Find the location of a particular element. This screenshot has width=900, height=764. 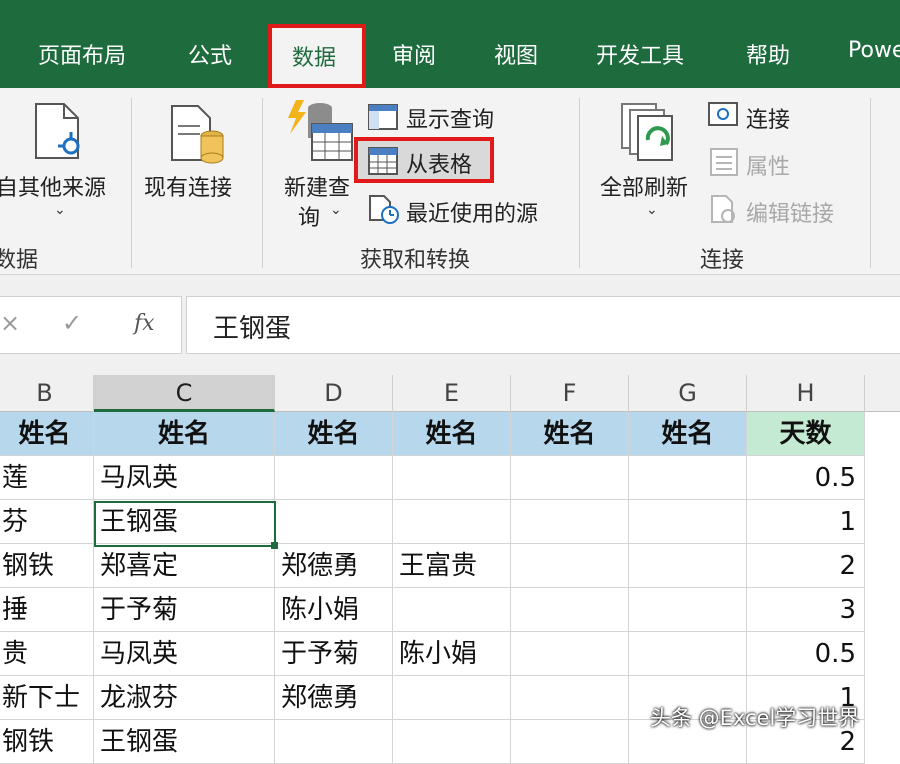

table-cell: 郑喜定 is located at coordinates (184, 566).